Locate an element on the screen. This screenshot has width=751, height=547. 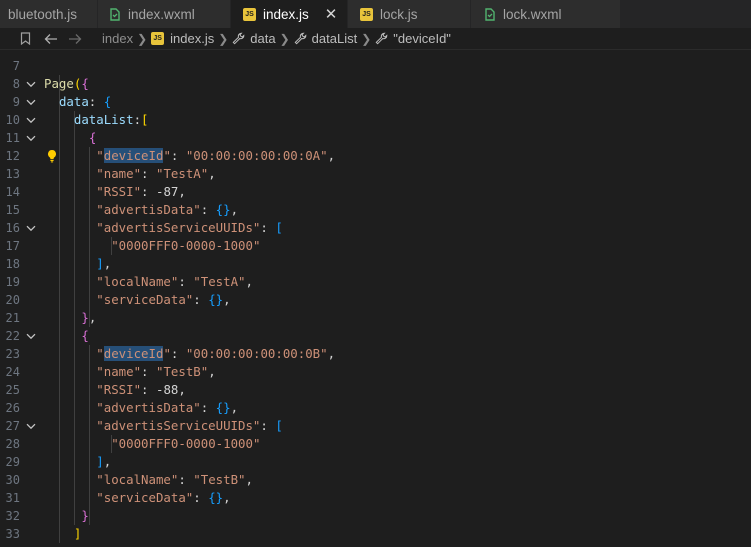
line-number: 26 is located at coordinates (12, 408).